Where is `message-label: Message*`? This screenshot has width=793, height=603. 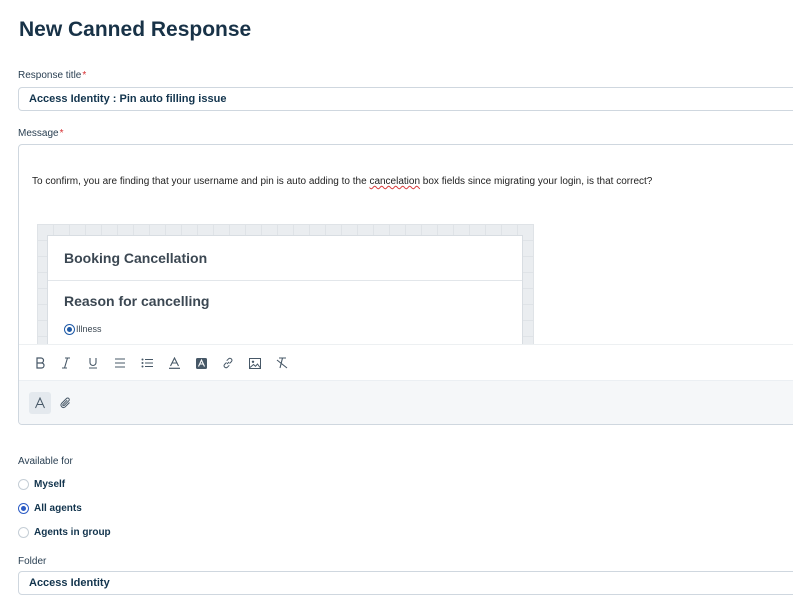
message-label: Message* is located at coordinates (40, 133).